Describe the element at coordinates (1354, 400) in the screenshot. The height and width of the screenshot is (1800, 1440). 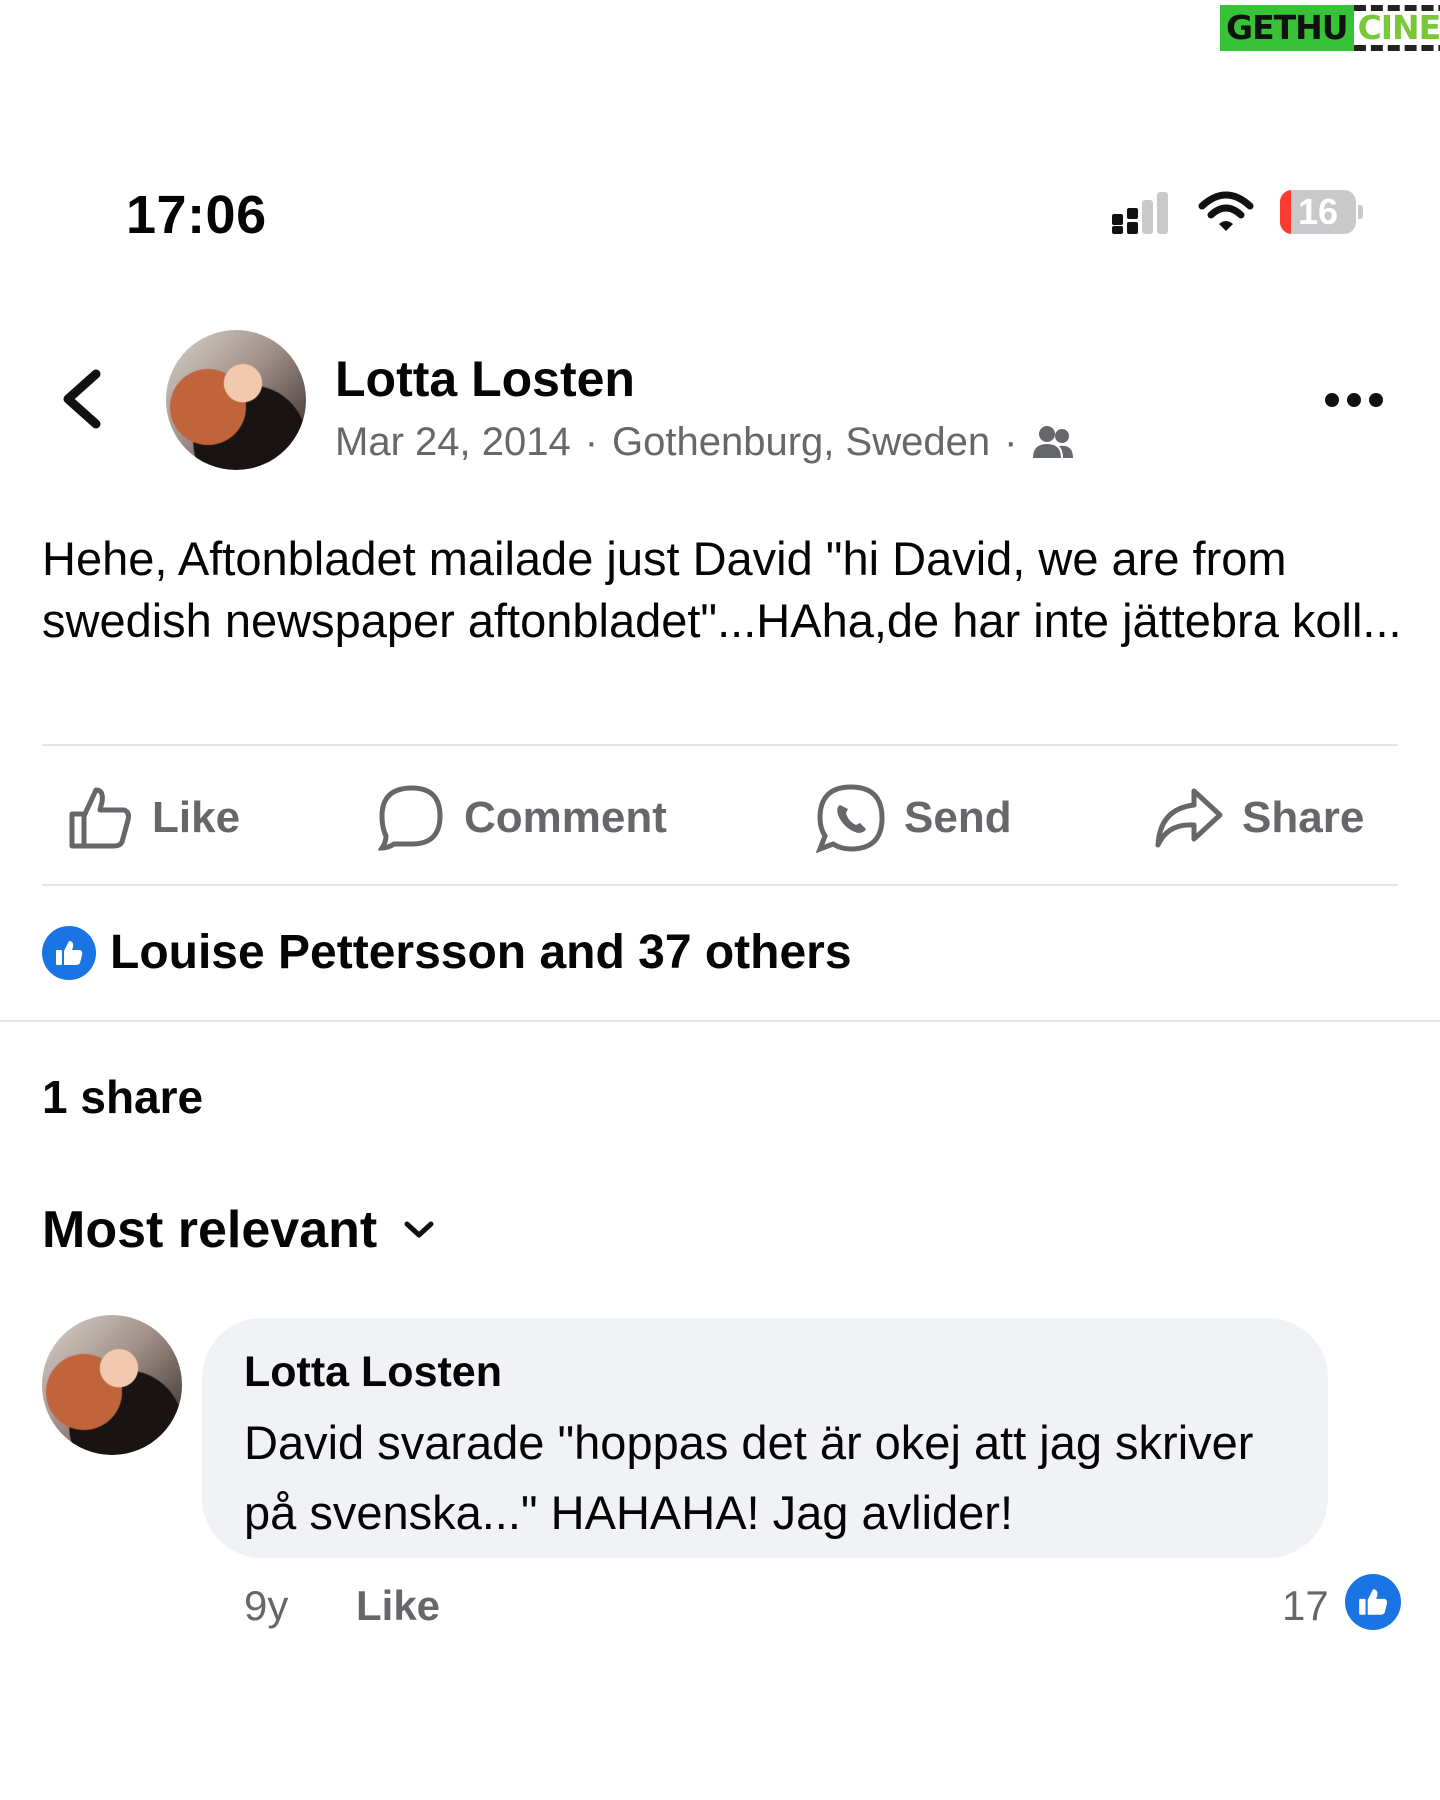
I see `more-options-icon` at that location.